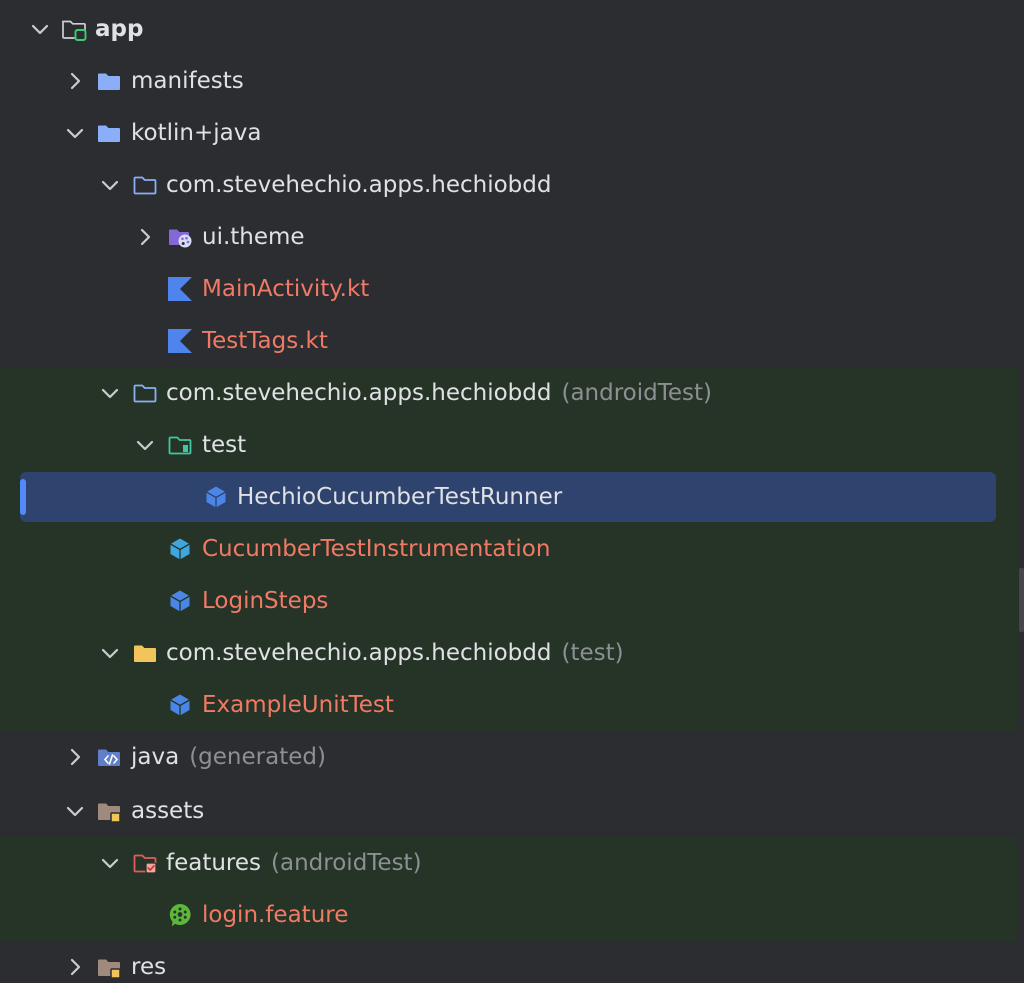 The width and height of the screenshot is (1024, 983). Describe the element at coordinates (509, 915) in the screenshot. I see `tree-row-login-feature: login.feature` at that location.